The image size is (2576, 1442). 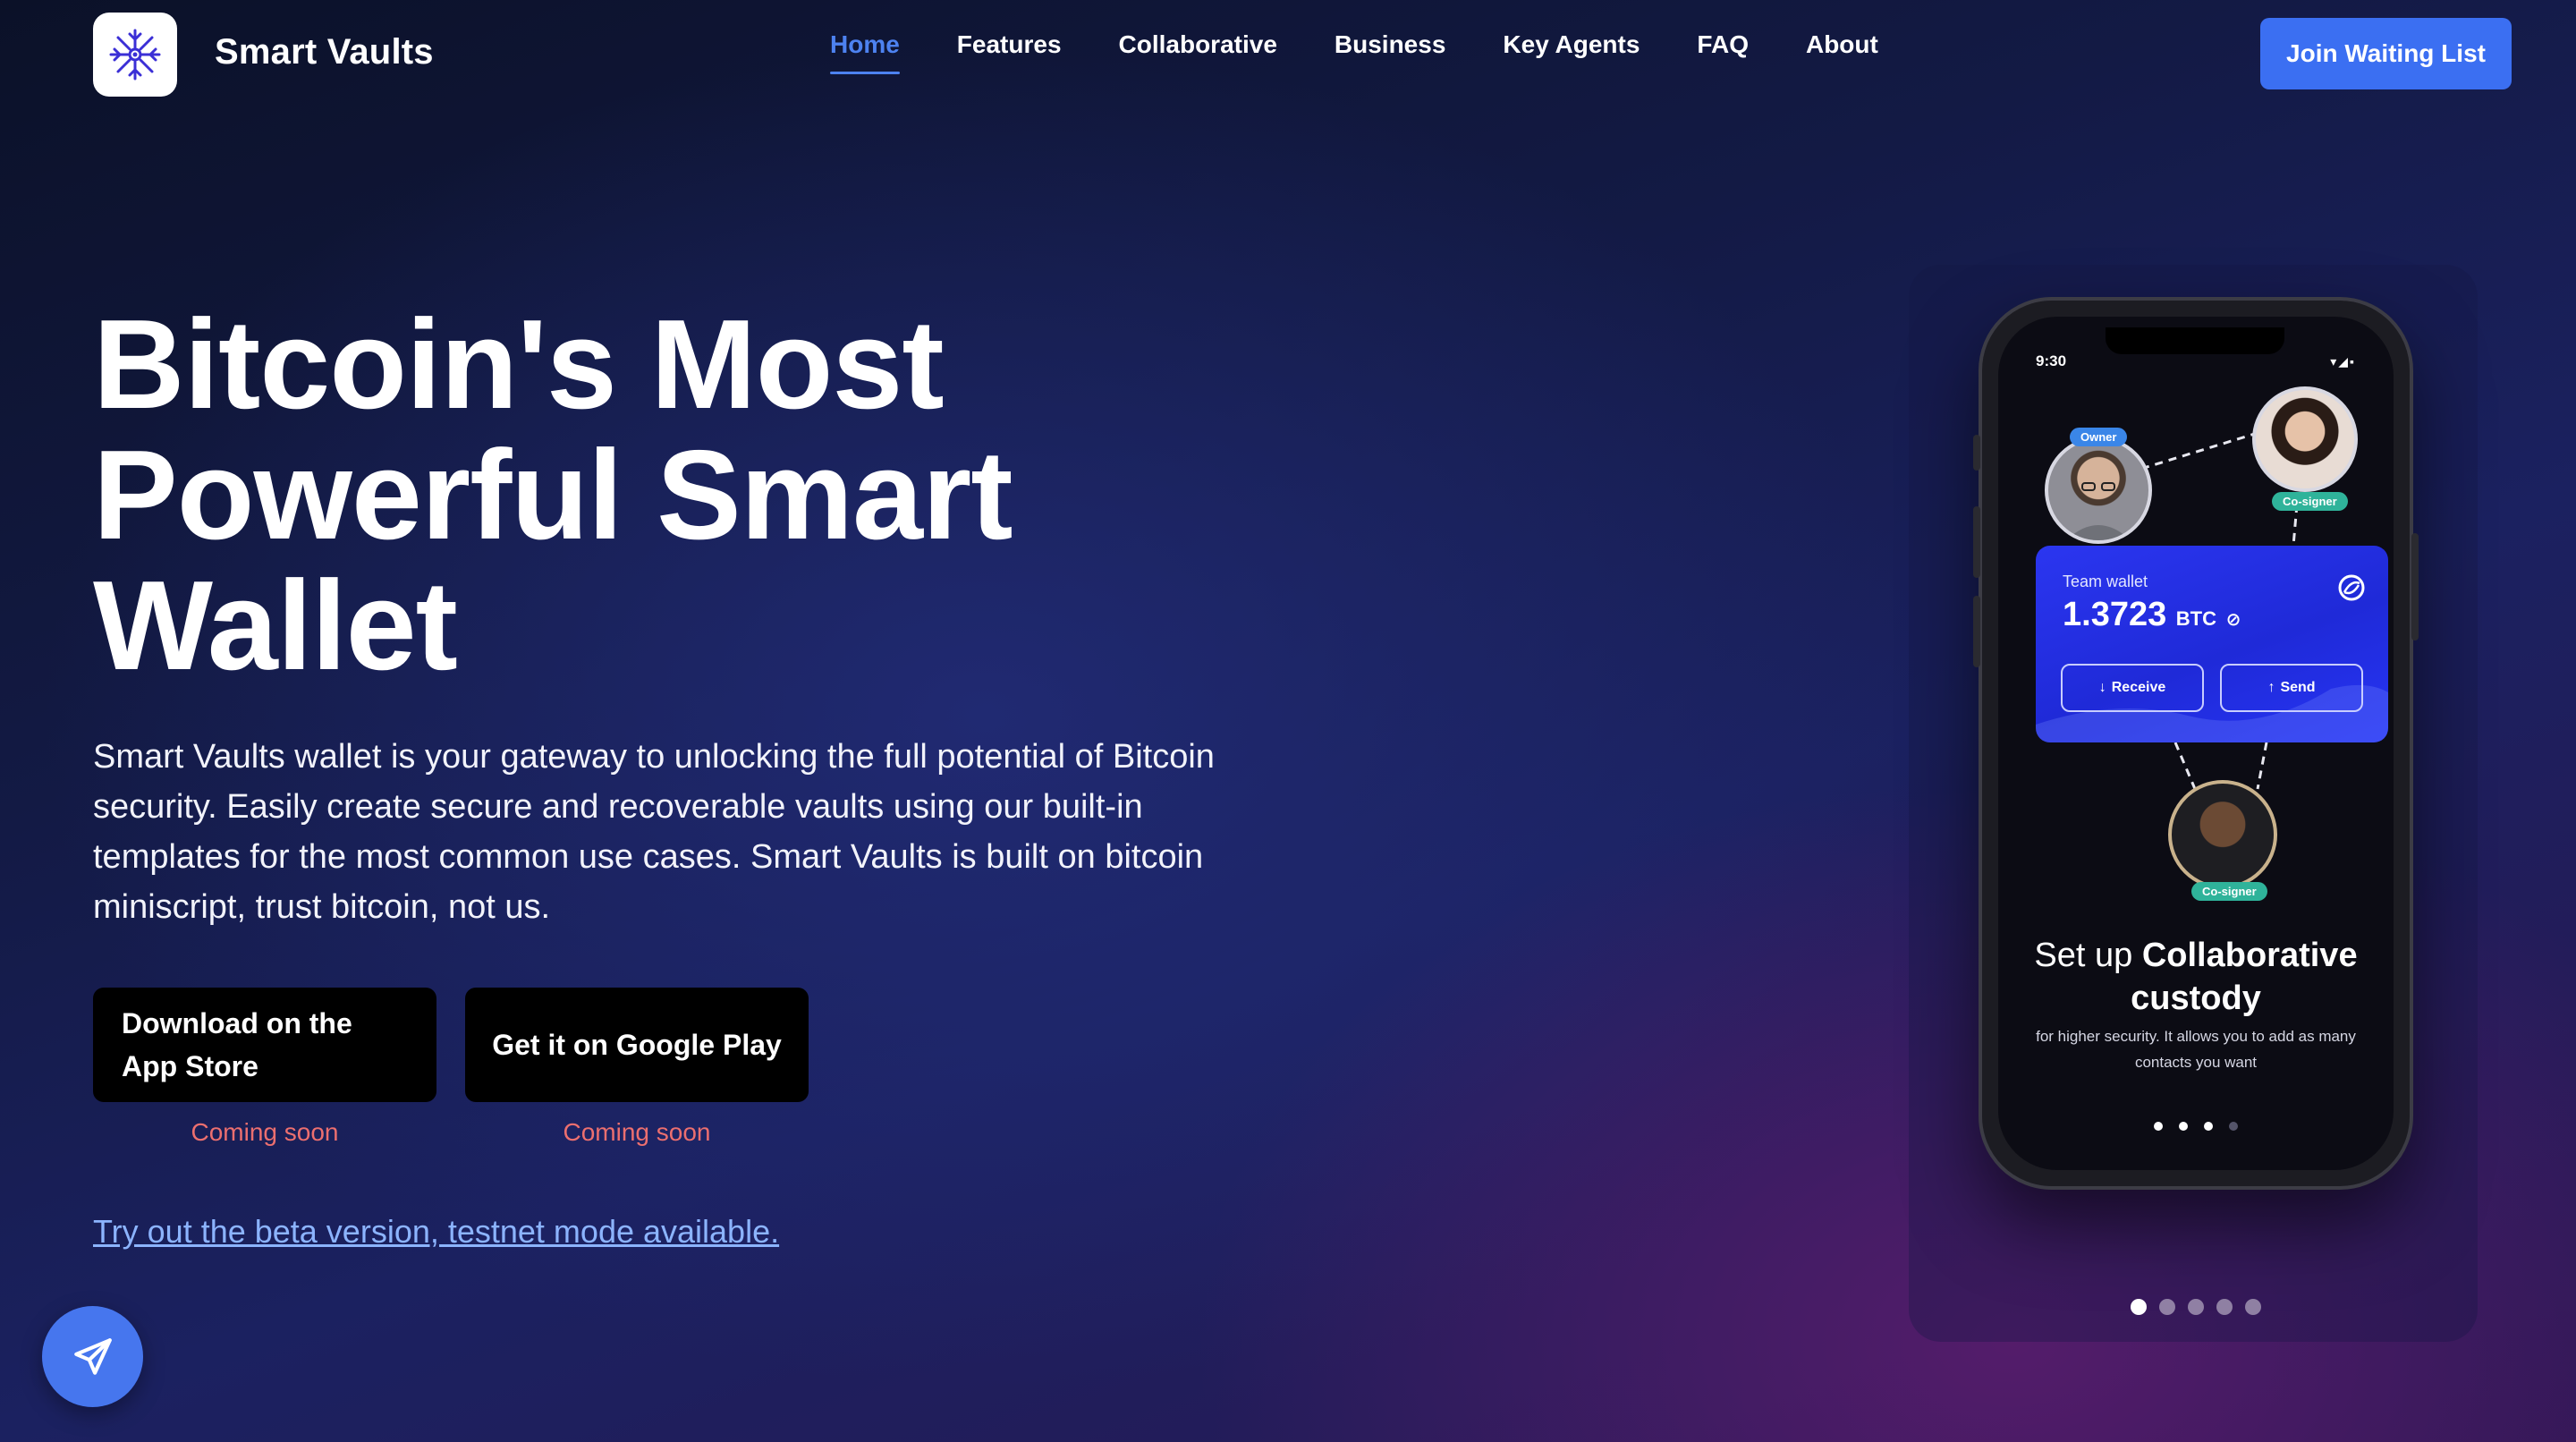 What do you see at coordinates (2098, 511) in the screenshot?
I see `person-icon` at bounding box center [2098, 511].